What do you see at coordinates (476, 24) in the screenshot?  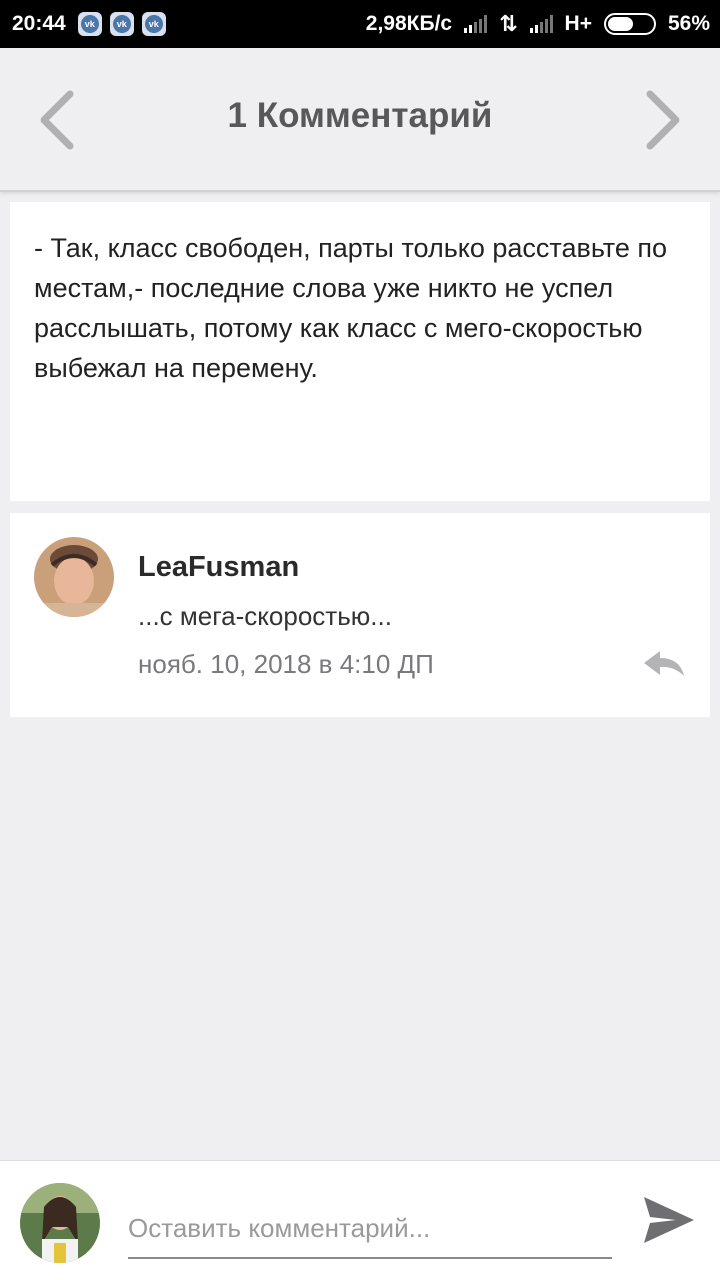 I see `signal-icon` at bounding box center [476, 24].